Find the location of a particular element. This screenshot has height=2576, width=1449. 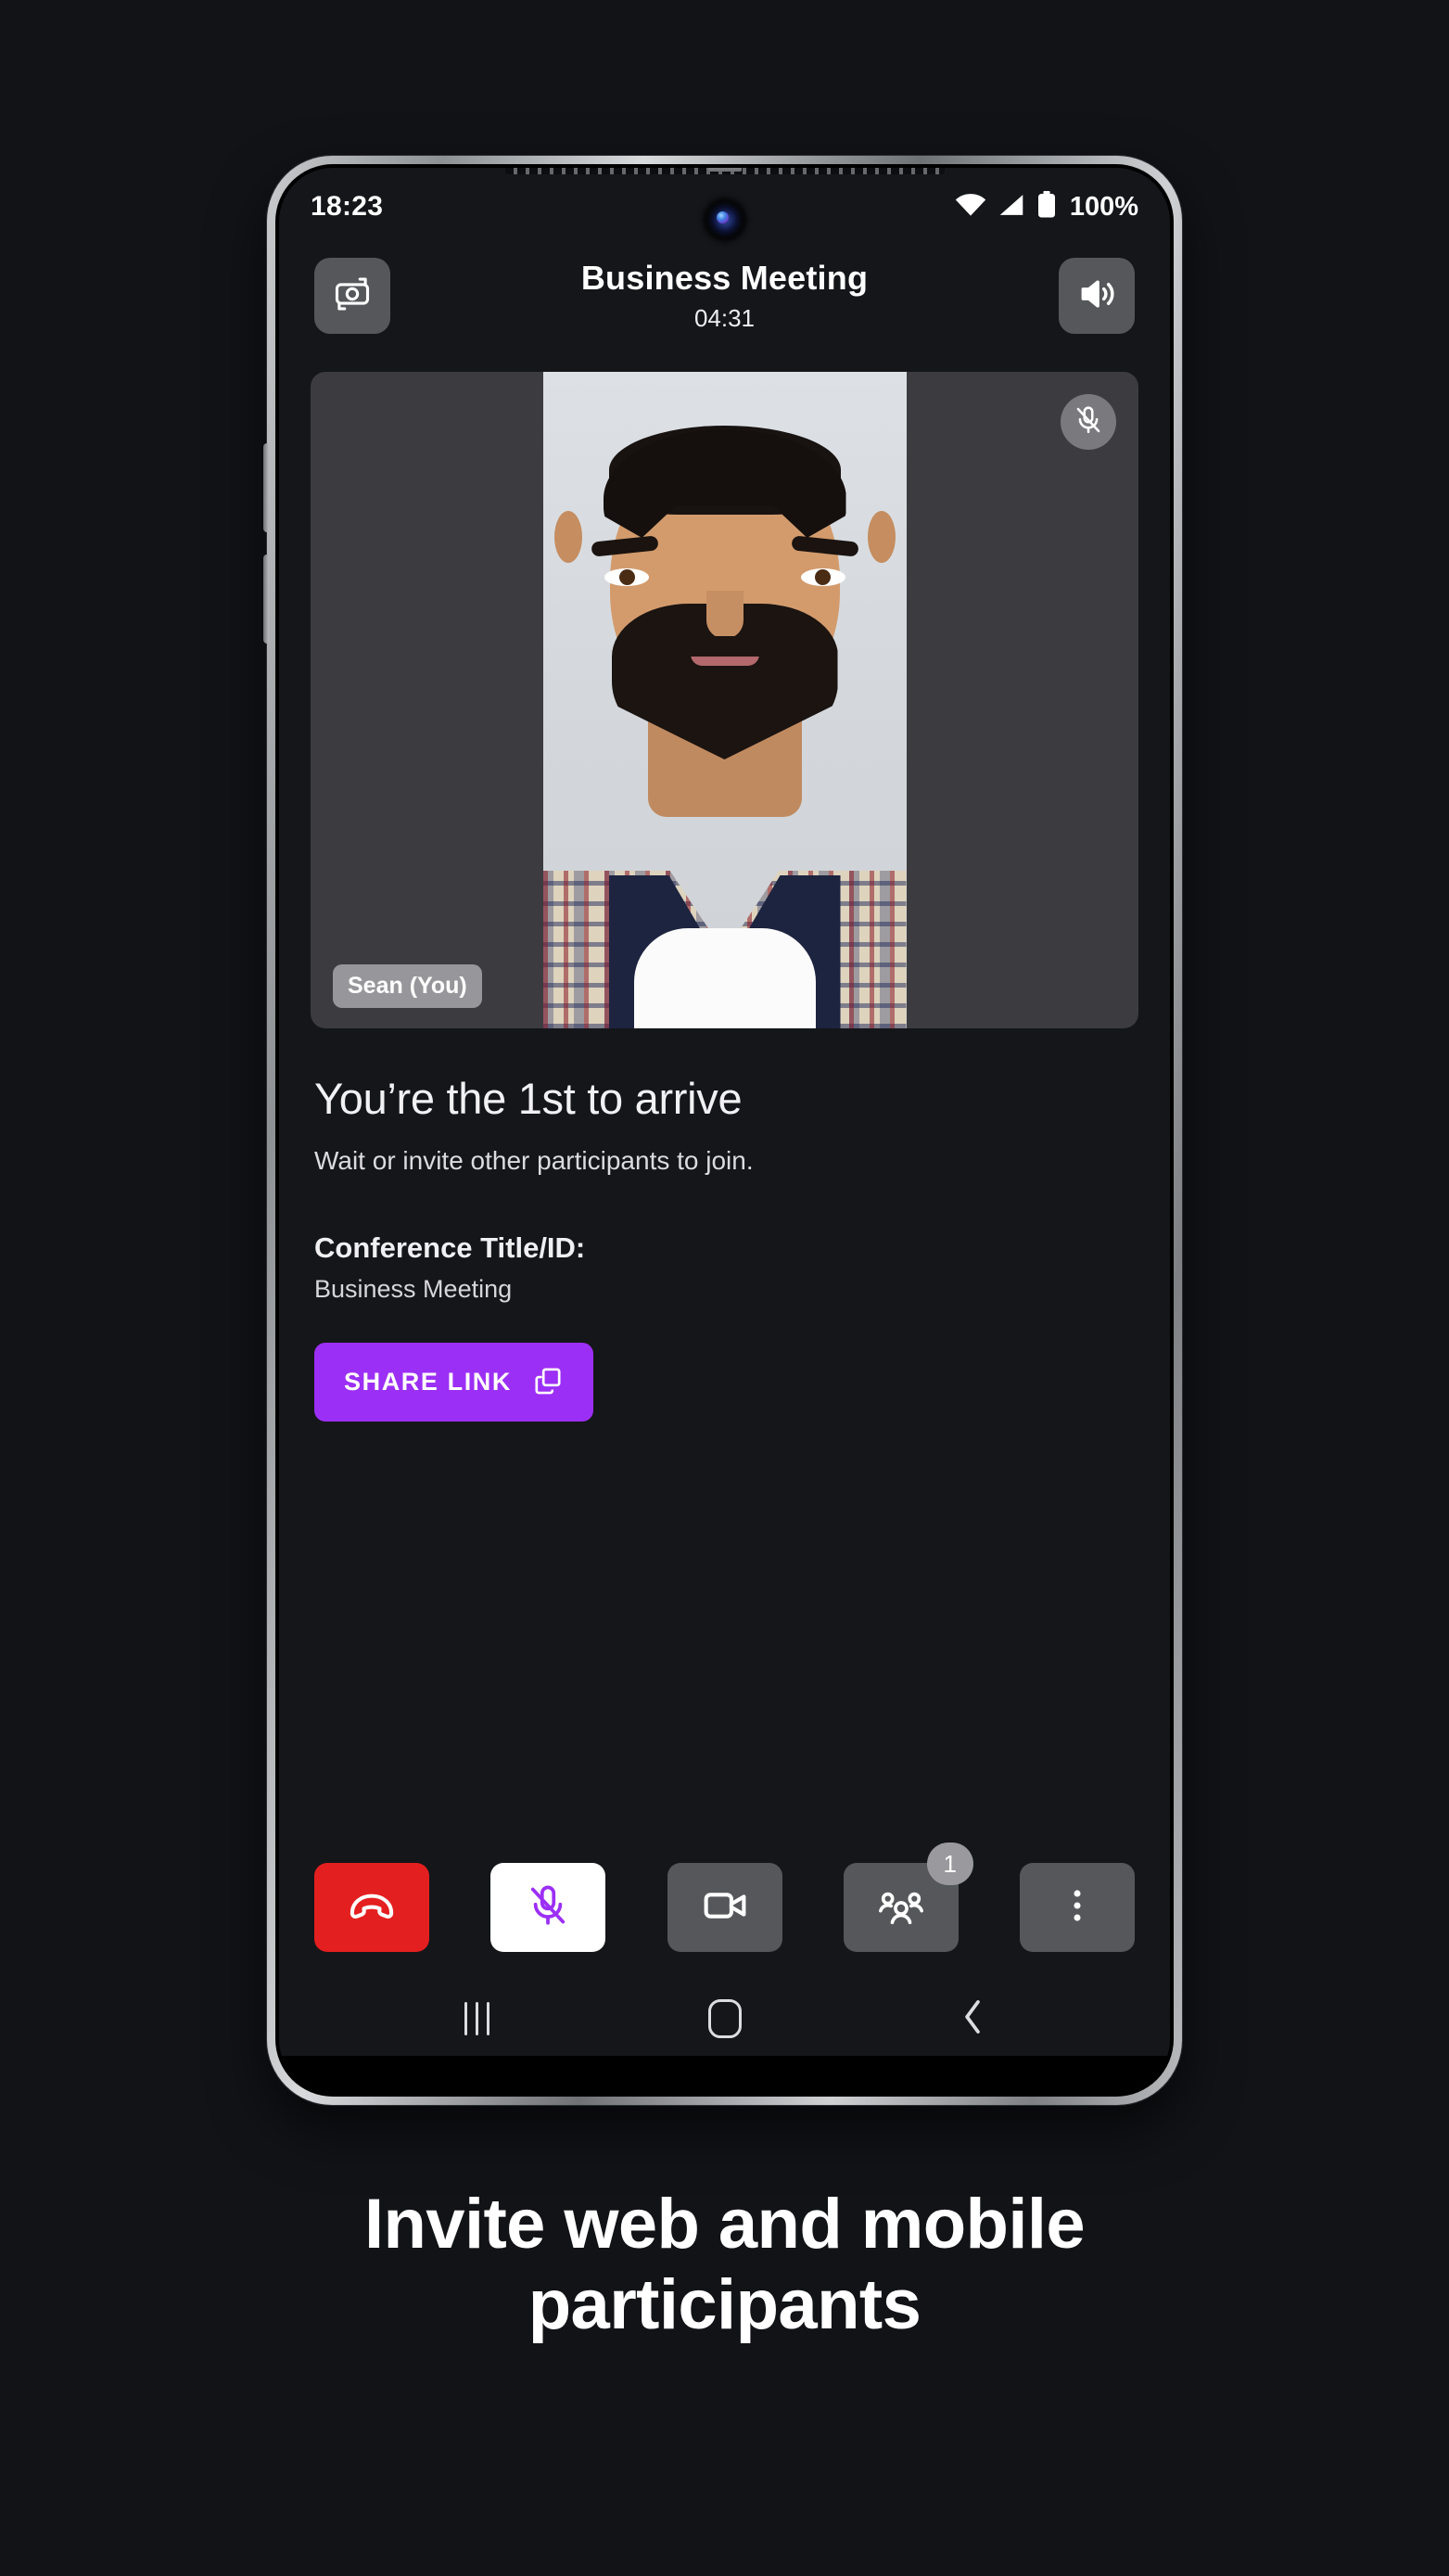

speaker-grille-nub is located at coordinates (724, 170).